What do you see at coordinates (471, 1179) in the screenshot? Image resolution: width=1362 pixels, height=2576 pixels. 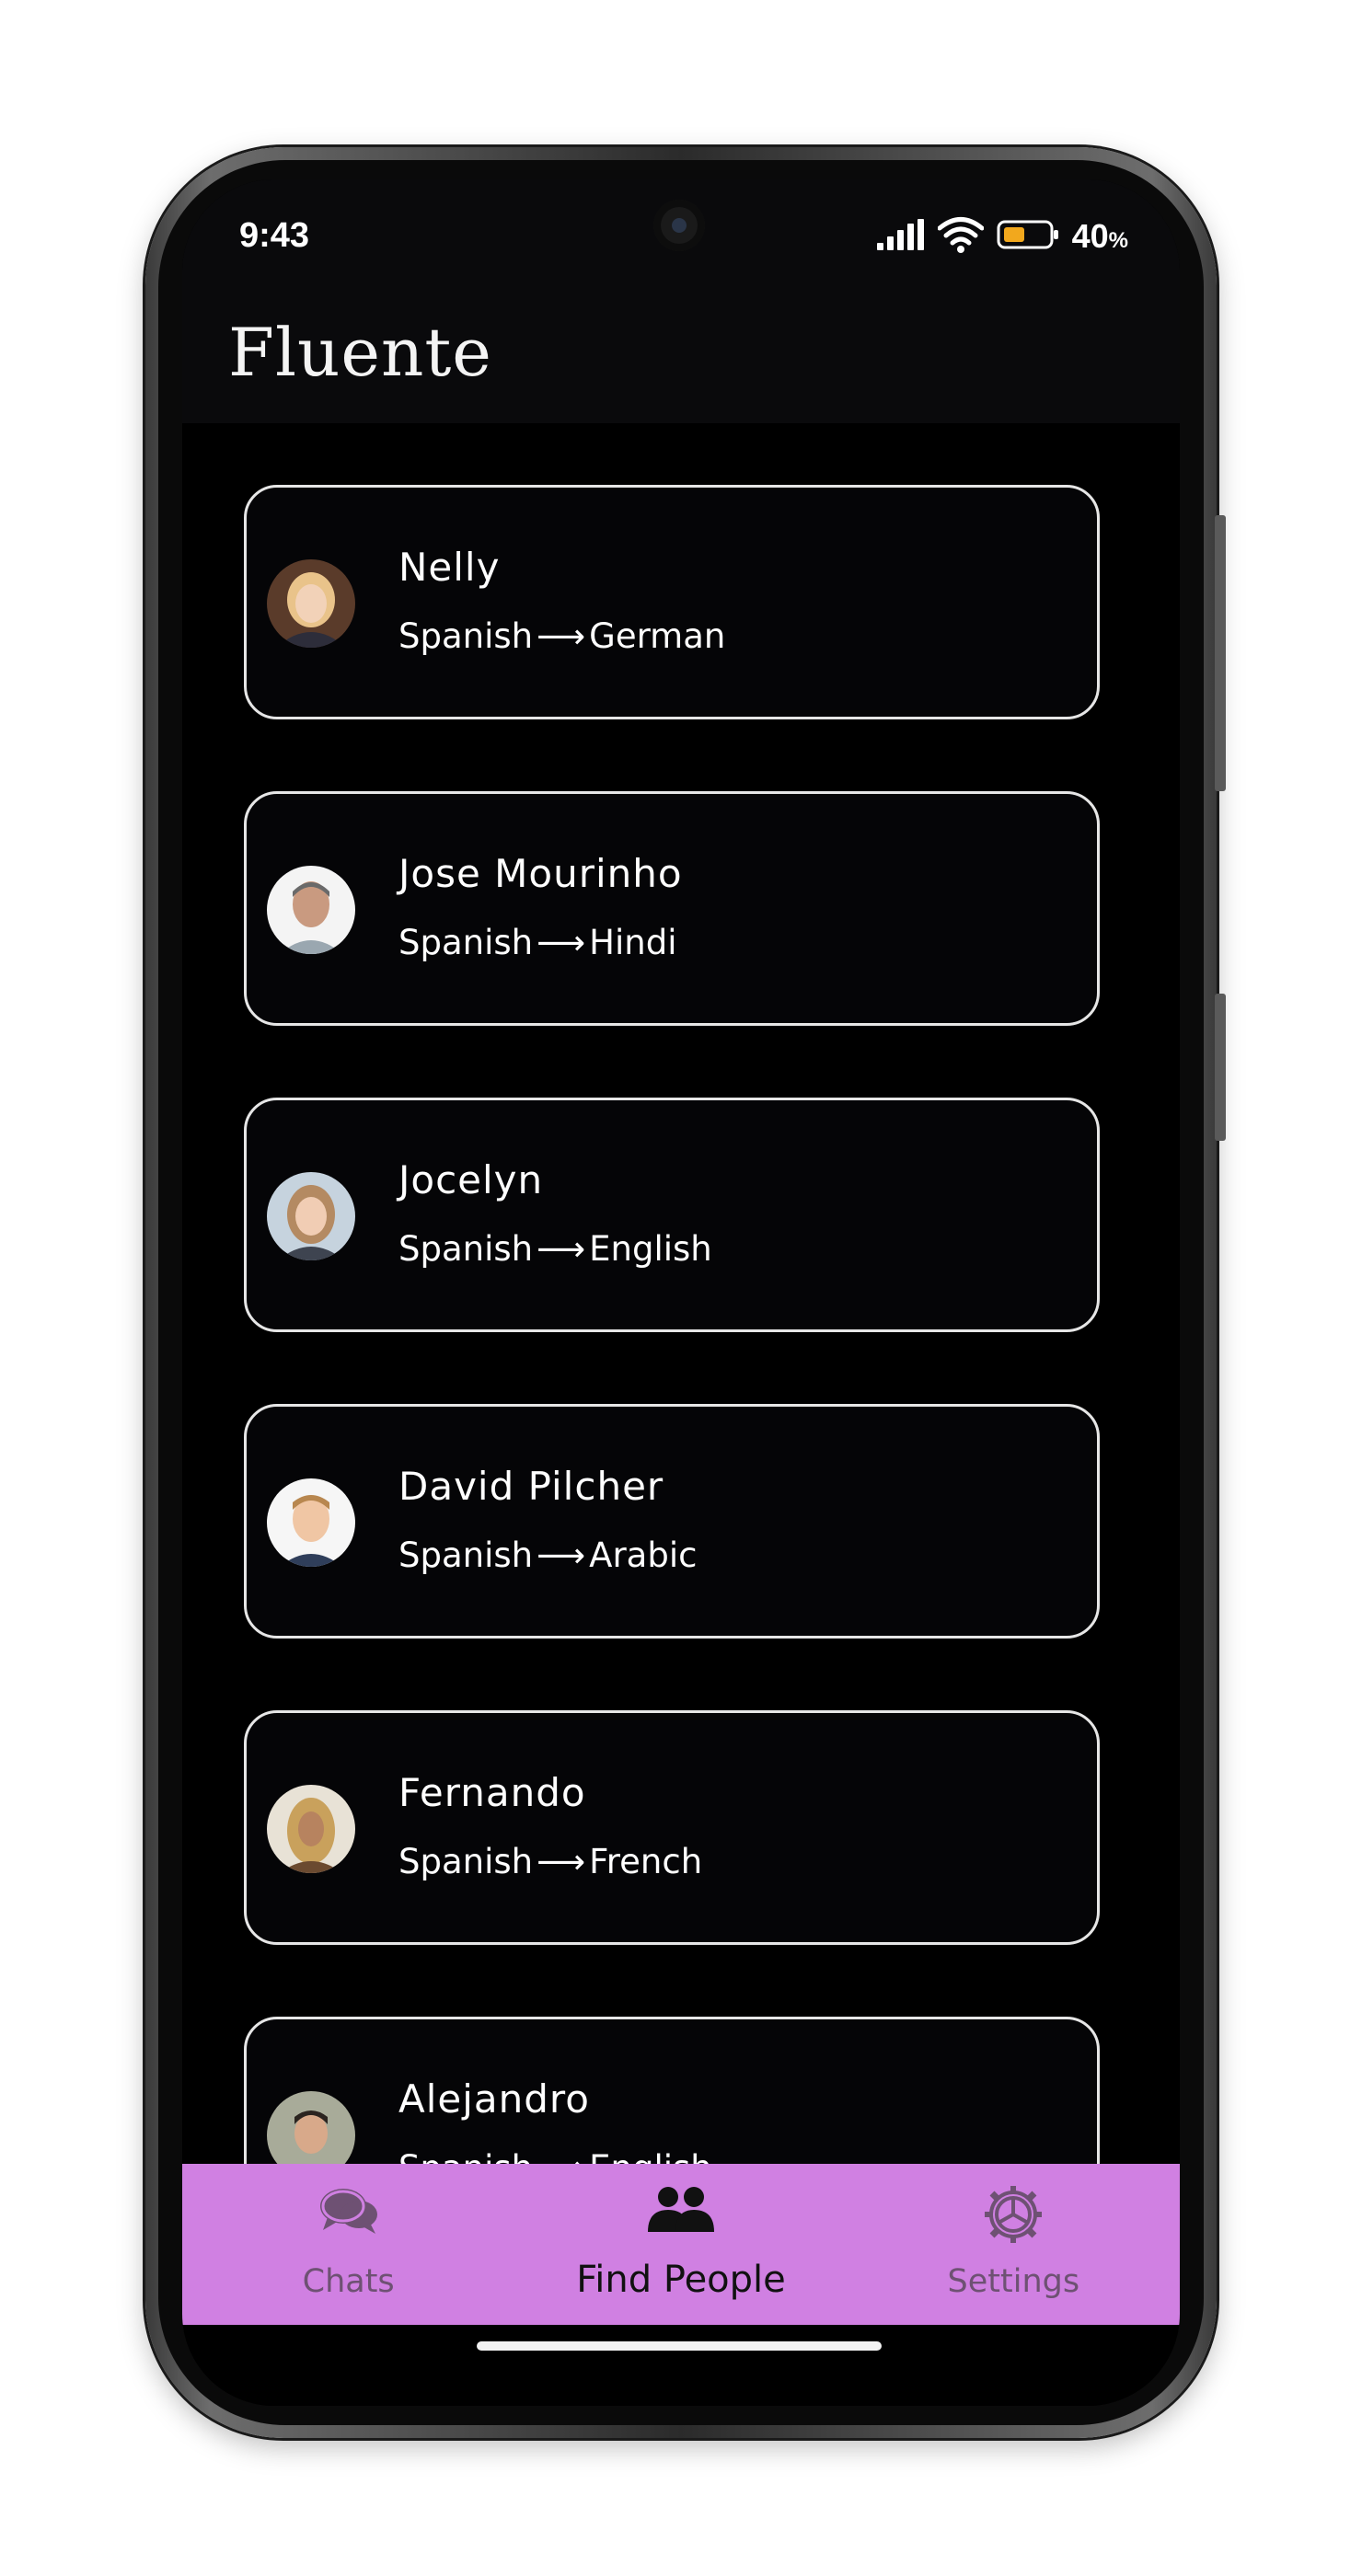 I see `person-name: Jocelyn` at bounding box center [471, 1179].